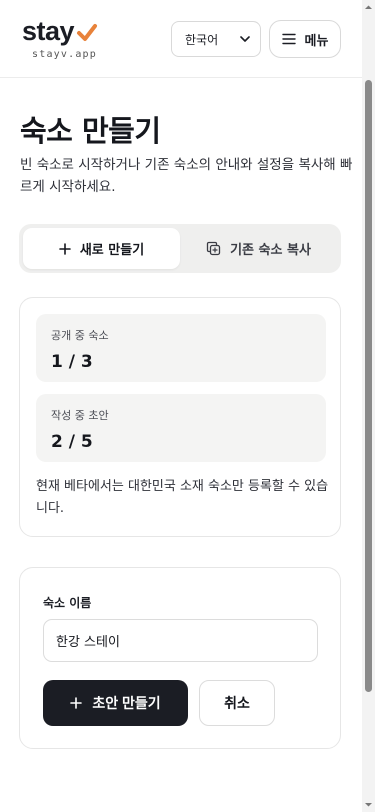 This screenshot has width=375, height=812. I want to click on stay-logo: stay stayv.app, so click(60, 38).